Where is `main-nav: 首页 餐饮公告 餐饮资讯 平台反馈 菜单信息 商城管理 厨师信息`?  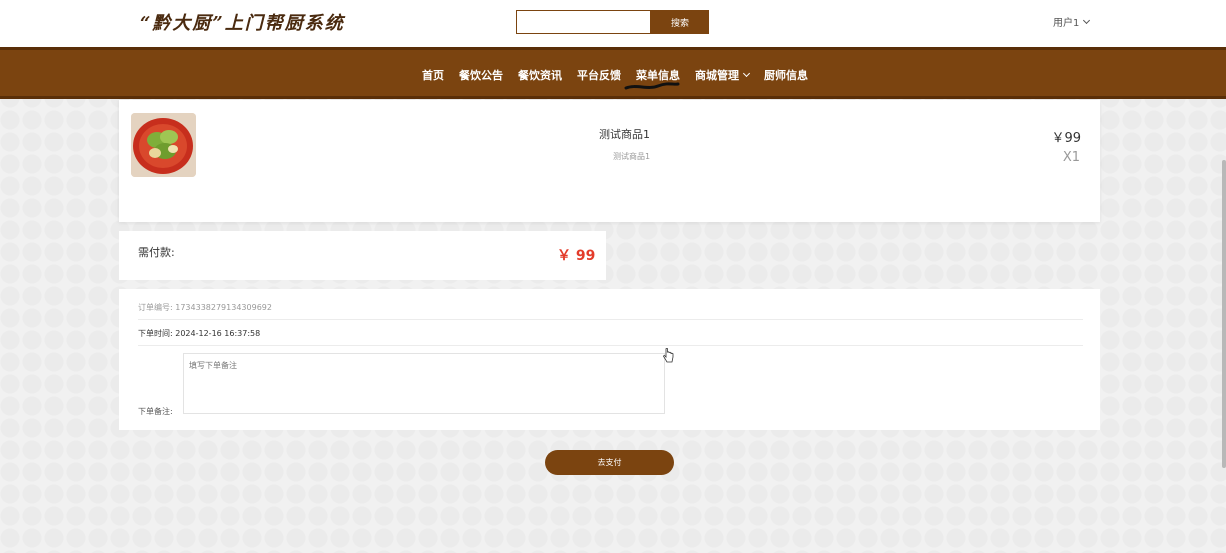
main-nav: 首页 餐饮公告 餐饮资讯 平台反馈 菜单信息 商城管理 厨师信息 is located at coordinates (613, 73).